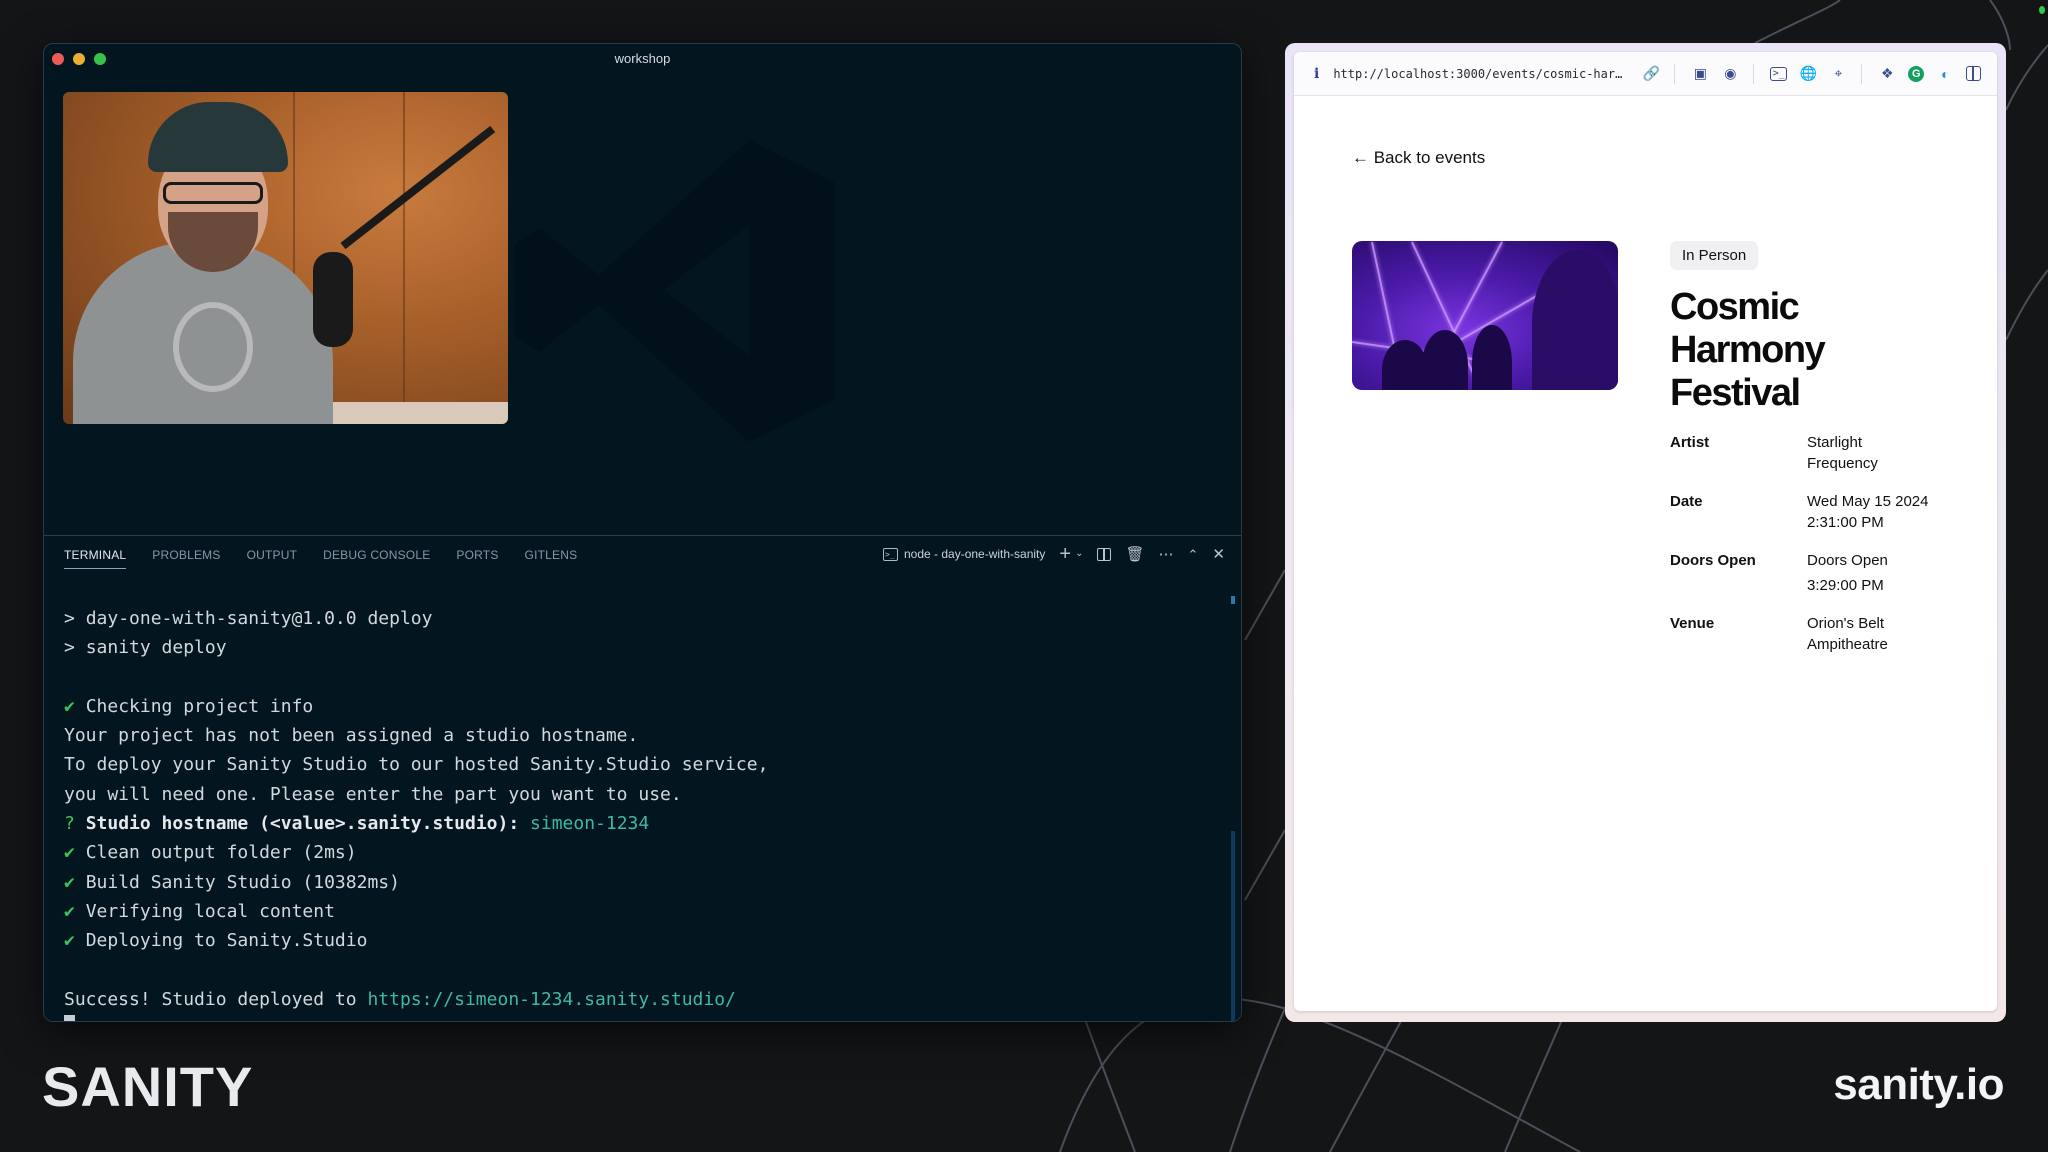 The height and width of the screenshot is (1152, 2048). What do you see at coordinates (1692, 623) in the screenshot?
I see `detail-label: Venue` at bounding box center [1692, 623].